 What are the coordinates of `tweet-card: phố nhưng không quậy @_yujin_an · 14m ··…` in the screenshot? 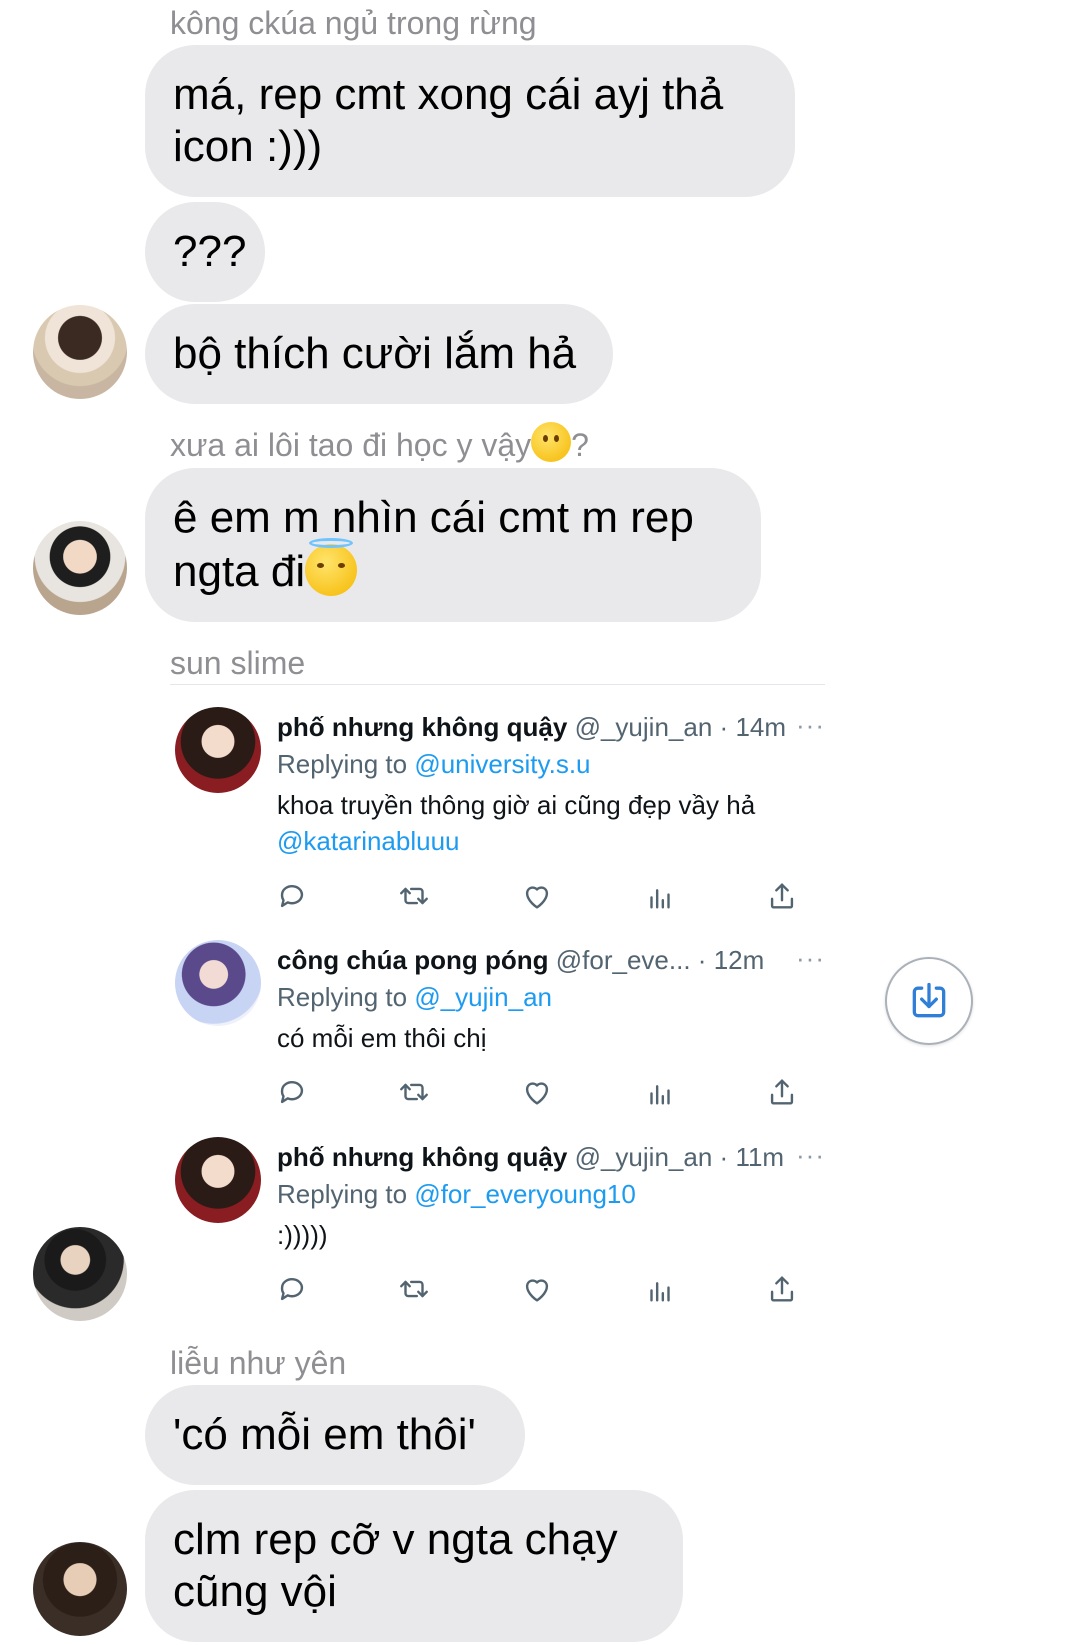 It's located at (506, 808).